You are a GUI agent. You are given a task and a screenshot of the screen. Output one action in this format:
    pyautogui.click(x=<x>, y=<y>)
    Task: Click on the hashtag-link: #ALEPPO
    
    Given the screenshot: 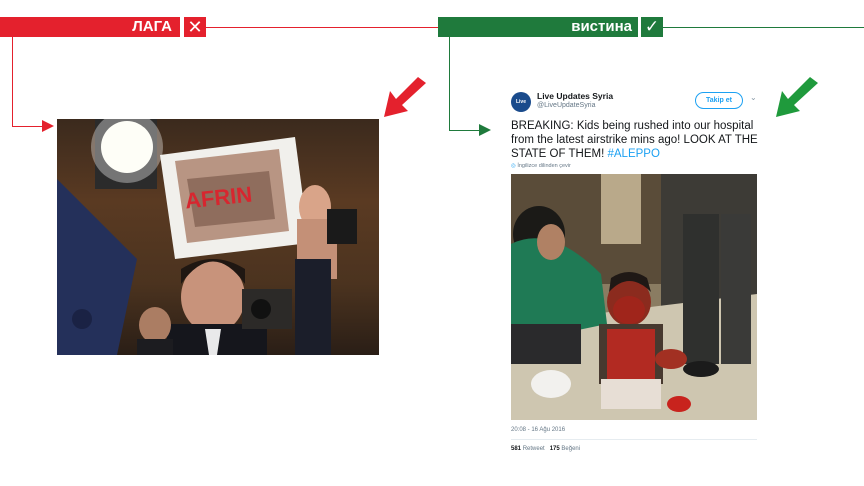 What is the action you would take?
    pyautogui.click(x=633, y=154)
    